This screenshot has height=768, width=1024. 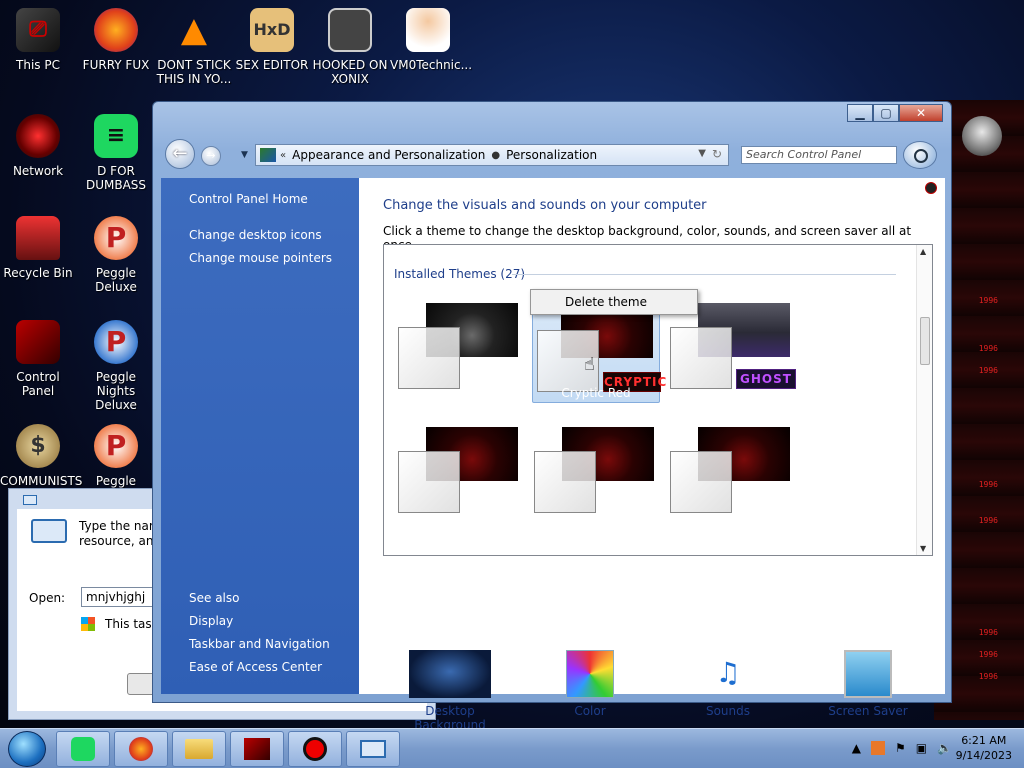 What do you see at coordinates (211, 156) in the screenshot?
I see `forward-button: →` at bounding box center [211, 156].